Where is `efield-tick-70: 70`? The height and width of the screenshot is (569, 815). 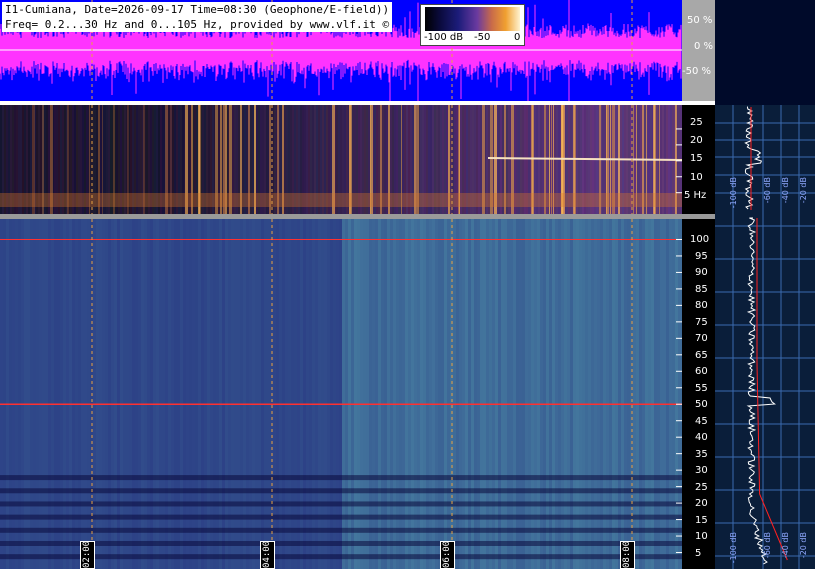 efield-tick-70: 70 is located at coordinates (701, 339).